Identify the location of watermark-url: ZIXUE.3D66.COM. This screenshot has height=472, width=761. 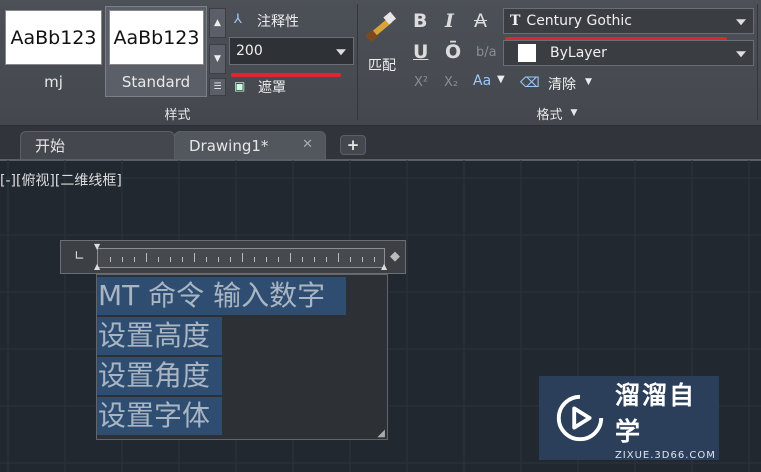
(665, 455).